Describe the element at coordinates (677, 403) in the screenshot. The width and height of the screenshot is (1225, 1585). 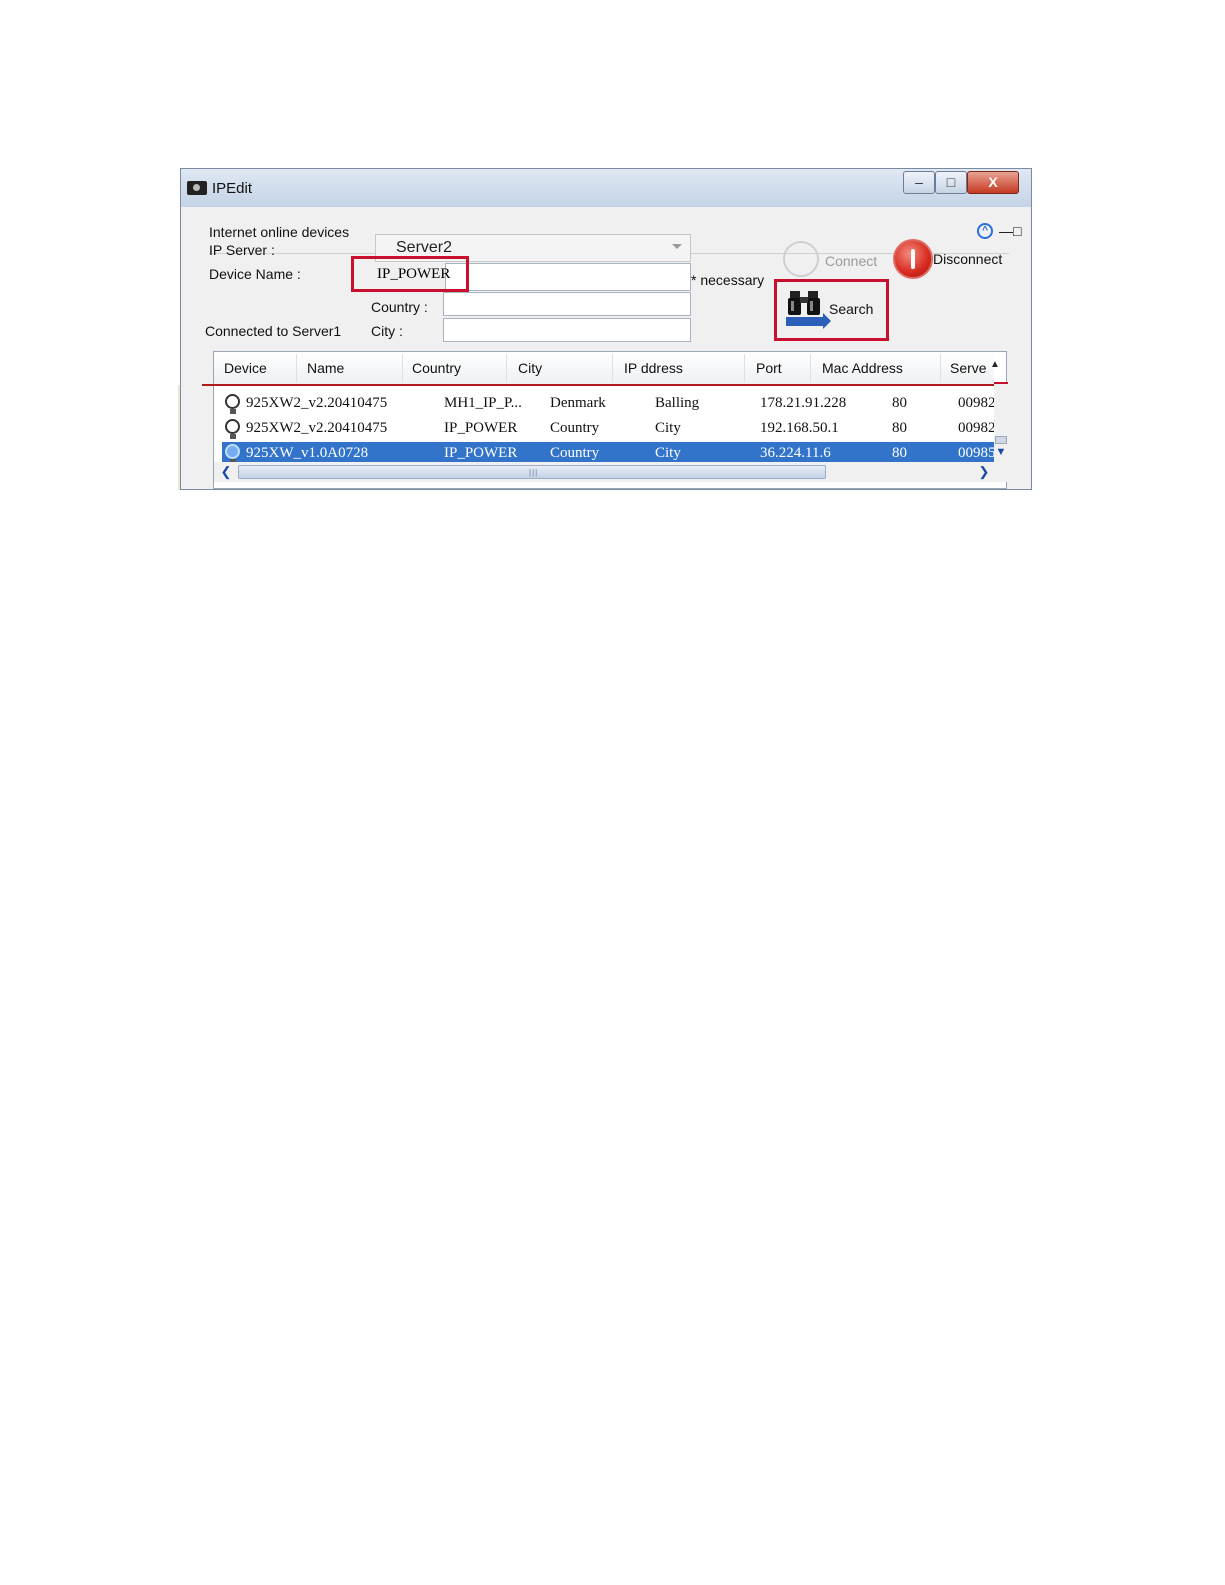
I see `cell-city: Balling` at that location.